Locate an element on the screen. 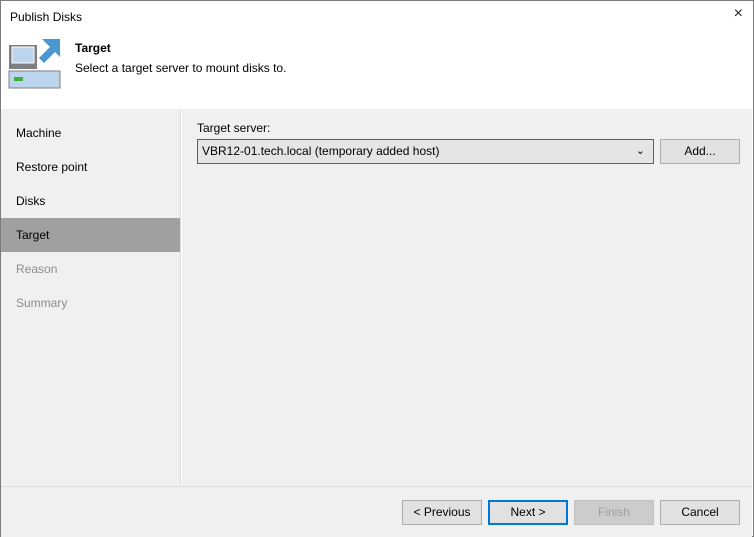  step-reason: Reason is located at coordinates (37, 269).